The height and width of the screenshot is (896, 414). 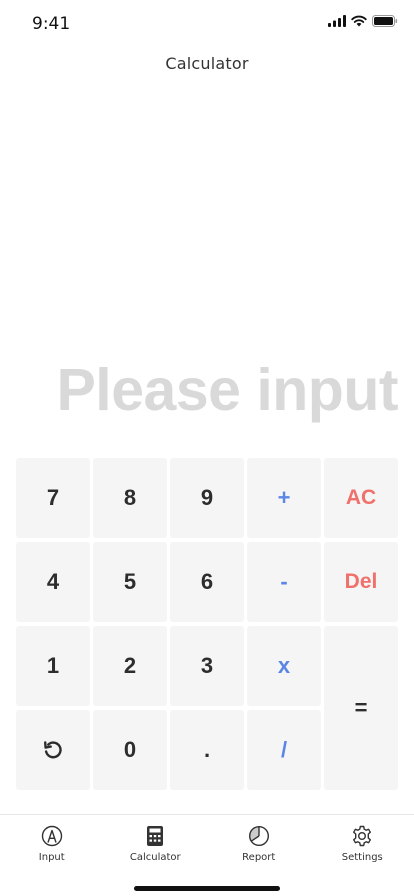 What do you see at coordinates (362, 836) in the screenshot?
I see `gear-icon` at bounding box center [362, 836].